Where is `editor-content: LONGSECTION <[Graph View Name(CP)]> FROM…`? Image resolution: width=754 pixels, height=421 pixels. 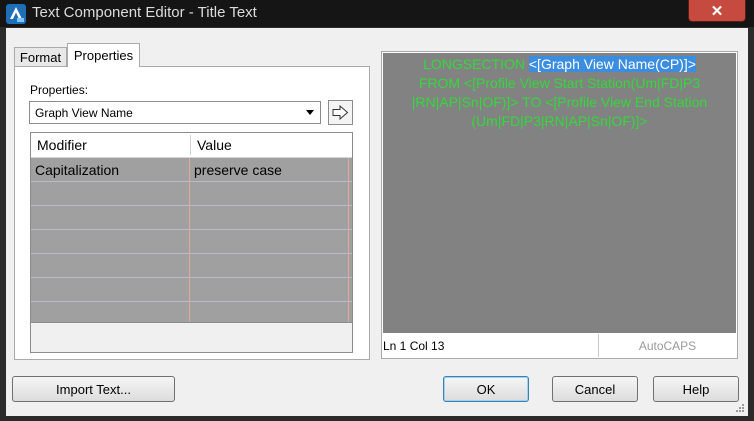 editor-content: LONGSECTION <[Graph View Name(CP)]> FROM… is located at coordinates (559, 93).